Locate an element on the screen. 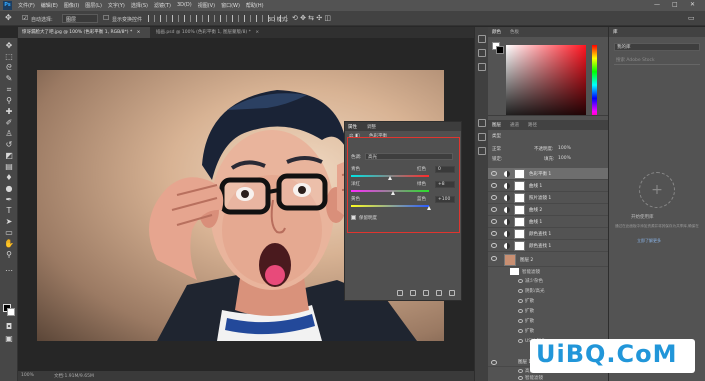  menu-item: 文字(Y) is located at coordinates (116, 5).